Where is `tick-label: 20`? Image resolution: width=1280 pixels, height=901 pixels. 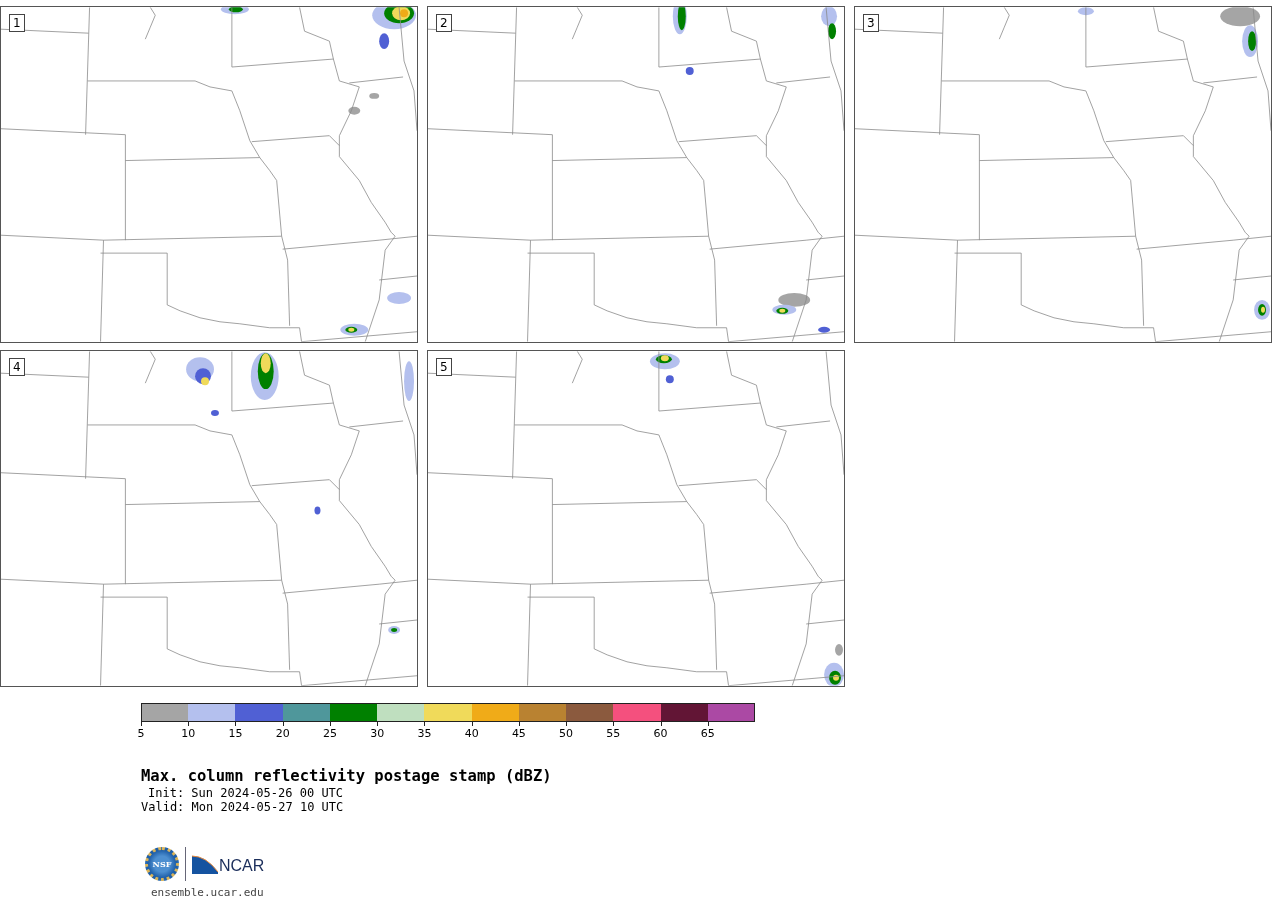 tick-label: 20 is located at coordinates (282, 733).